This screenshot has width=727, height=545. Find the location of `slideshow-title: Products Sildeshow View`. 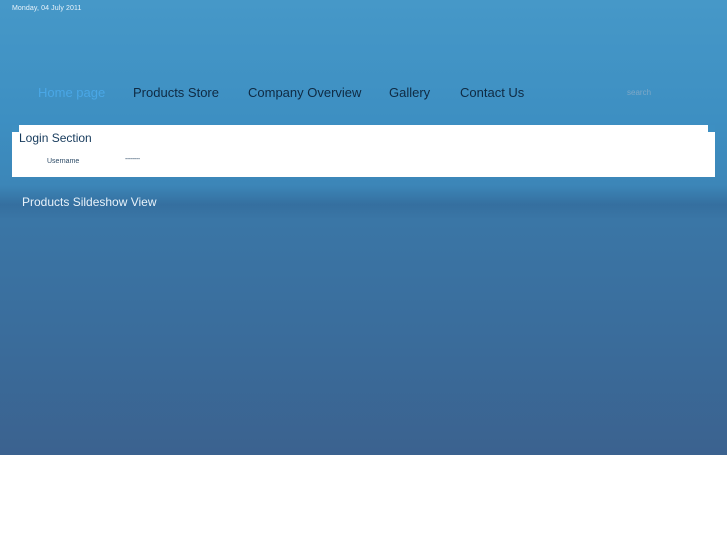

slideshow-title: Products Sildeshow View is located at coordinates (89, 202).